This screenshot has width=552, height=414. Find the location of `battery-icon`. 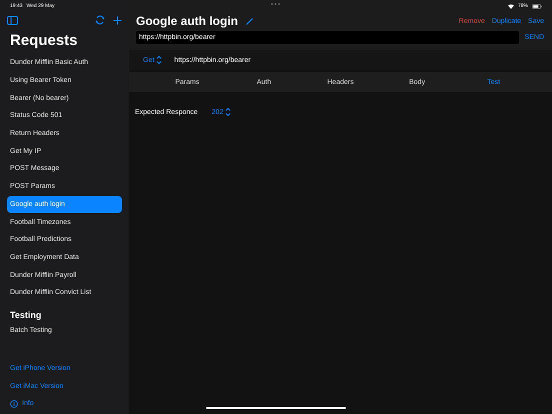

battery-icon is located at coordinates (537, 6).